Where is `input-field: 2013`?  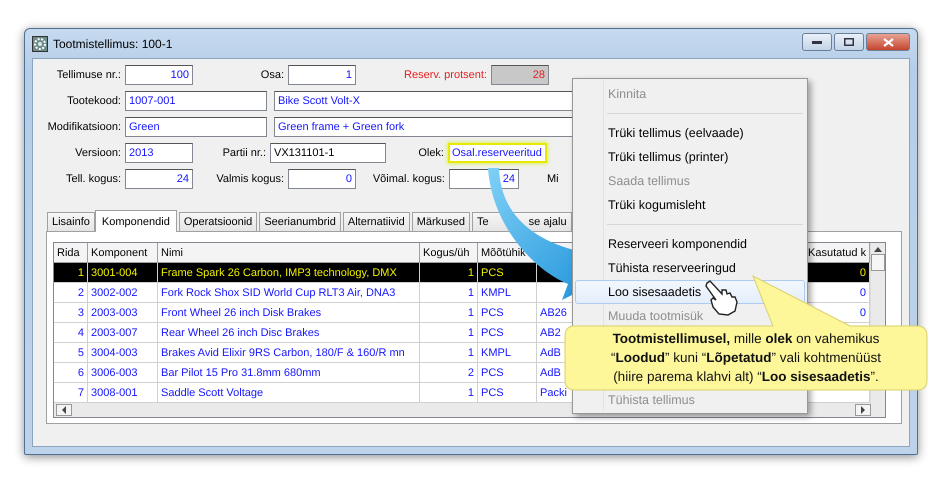 input-field: 2013 is located at coordinates (159, 153).